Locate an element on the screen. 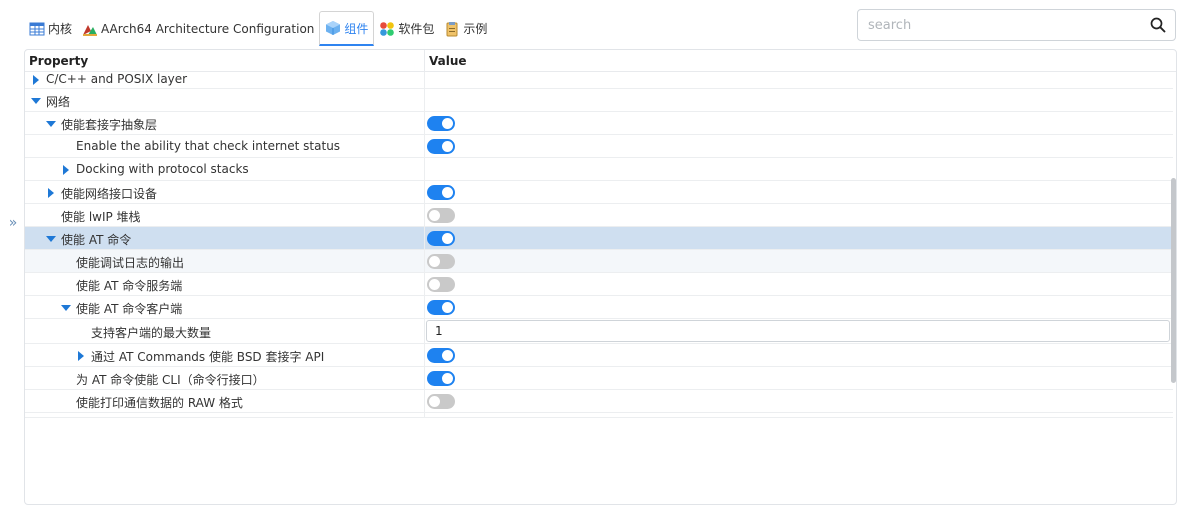 This screenshot has width=1201, height=529. max-clients-input: 1 is located at coordinates (798, 331).